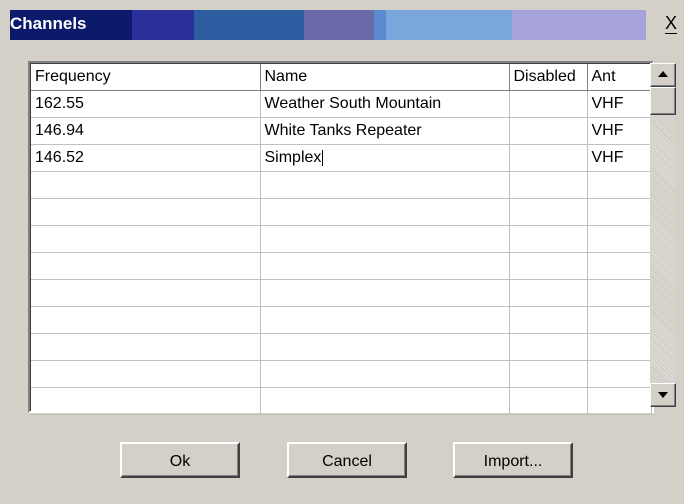  I want to click on arrow-up-icon, so click(663, 74).